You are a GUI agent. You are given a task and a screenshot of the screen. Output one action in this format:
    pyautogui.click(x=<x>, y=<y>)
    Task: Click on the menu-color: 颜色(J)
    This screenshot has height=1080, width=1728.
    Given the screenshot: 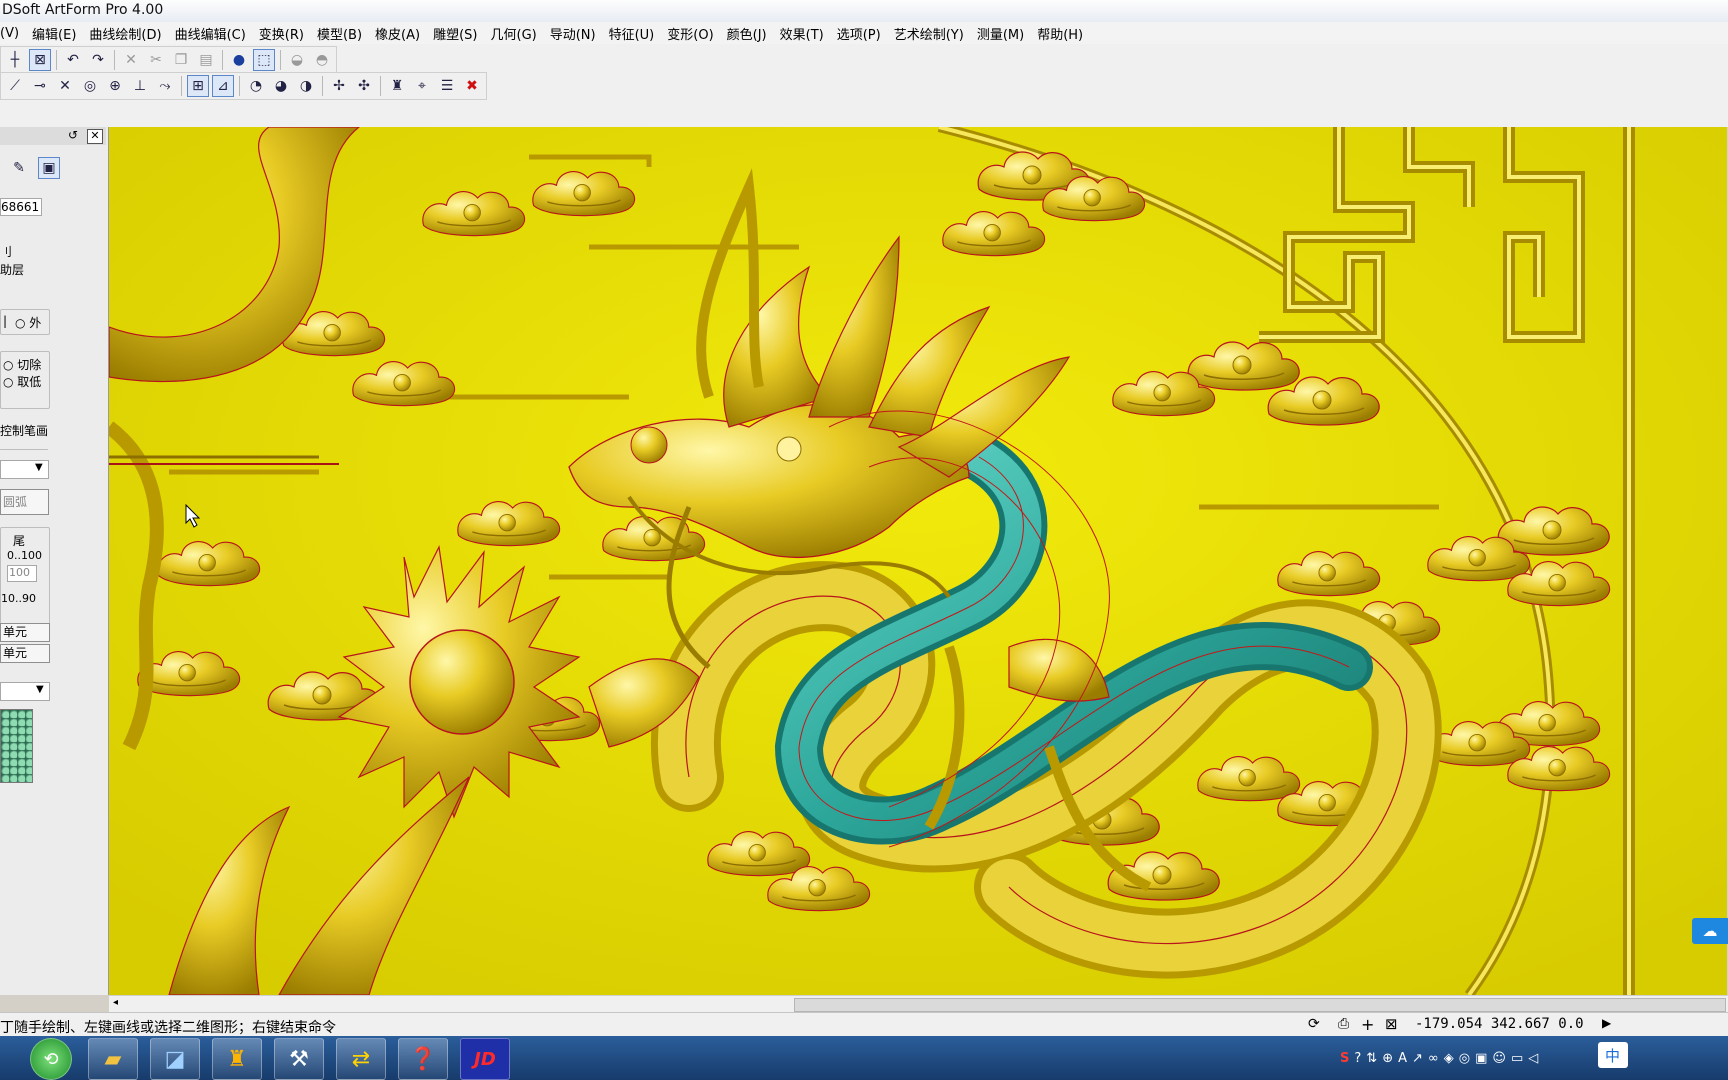 What is the action you would take?
    pyautogui.click(x=747, y=33)
    